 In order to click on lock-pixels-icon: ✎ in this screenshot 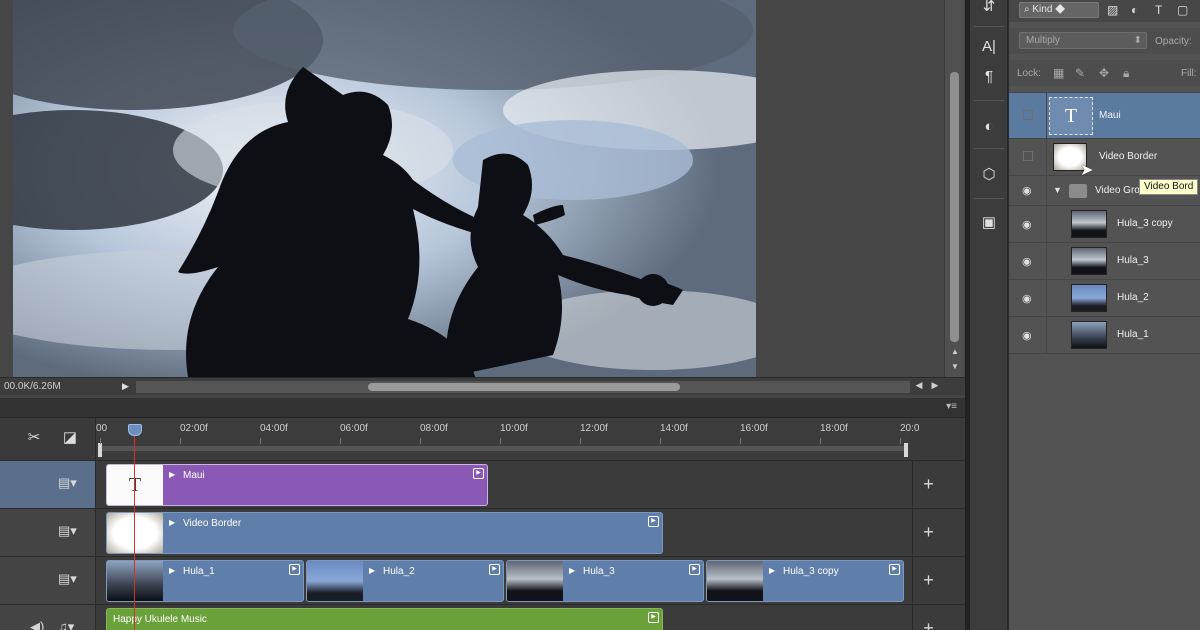, I will do `click(1080, 73)`.